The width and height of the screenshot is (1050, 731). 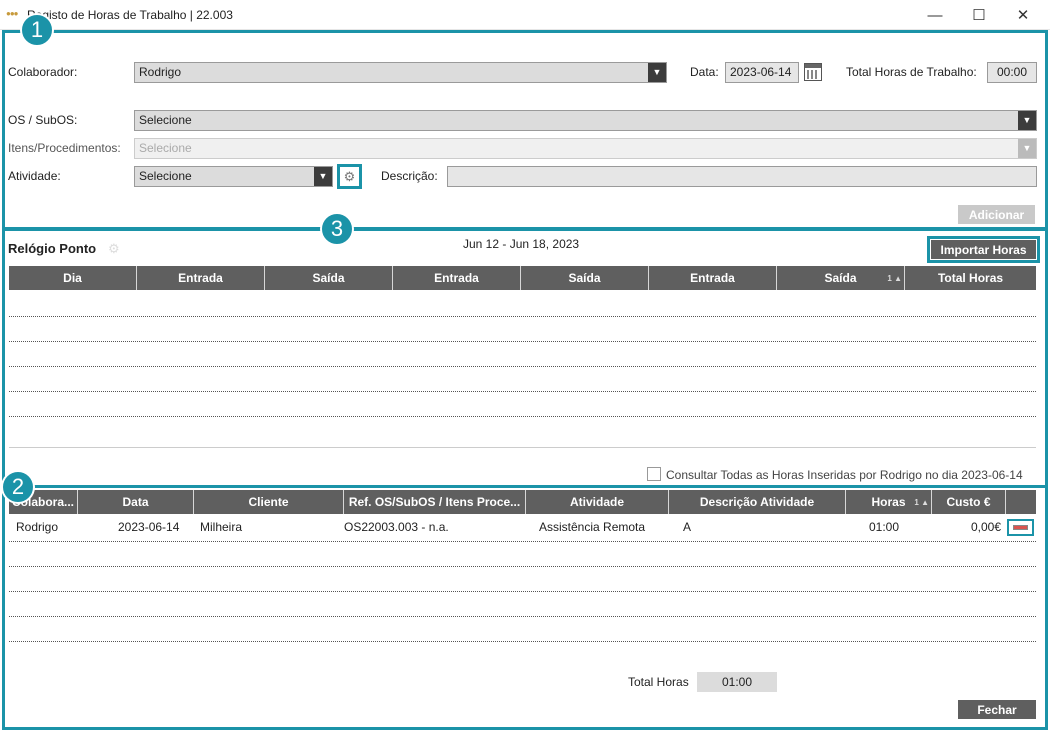 I want to click on total-horas-value: 01:00, so click(x=737, y=682).